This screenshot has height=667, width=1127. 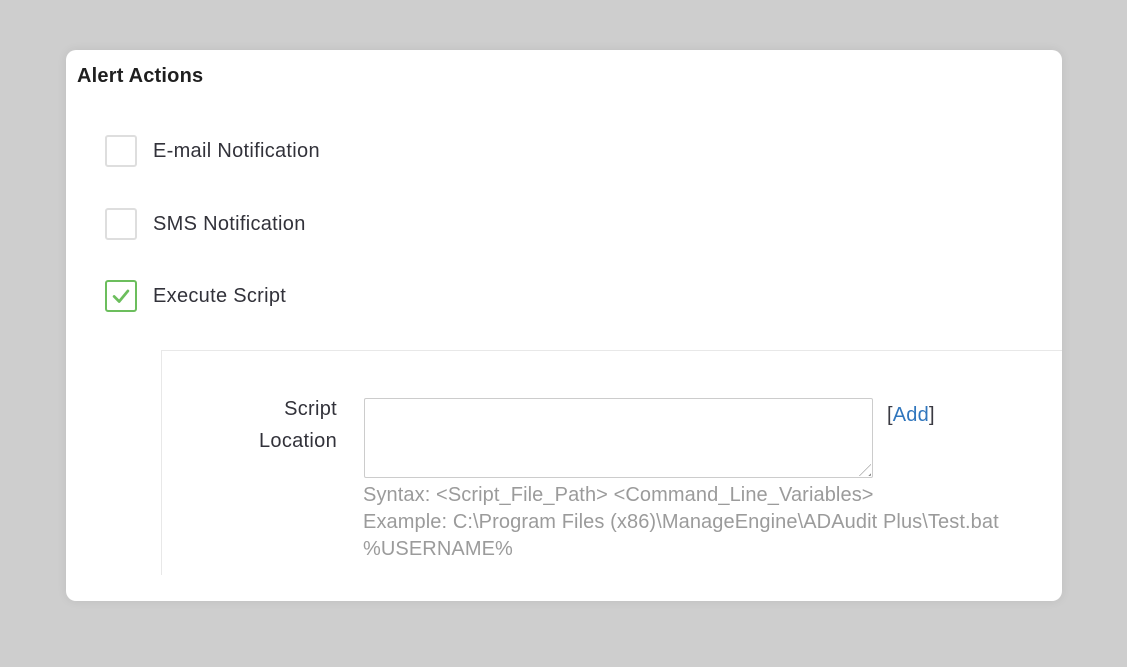 What do you see at coordinates (931, 415) in the screenshot?
I see `add-link-close-bracket: ]` at bounding box center [931, 415].